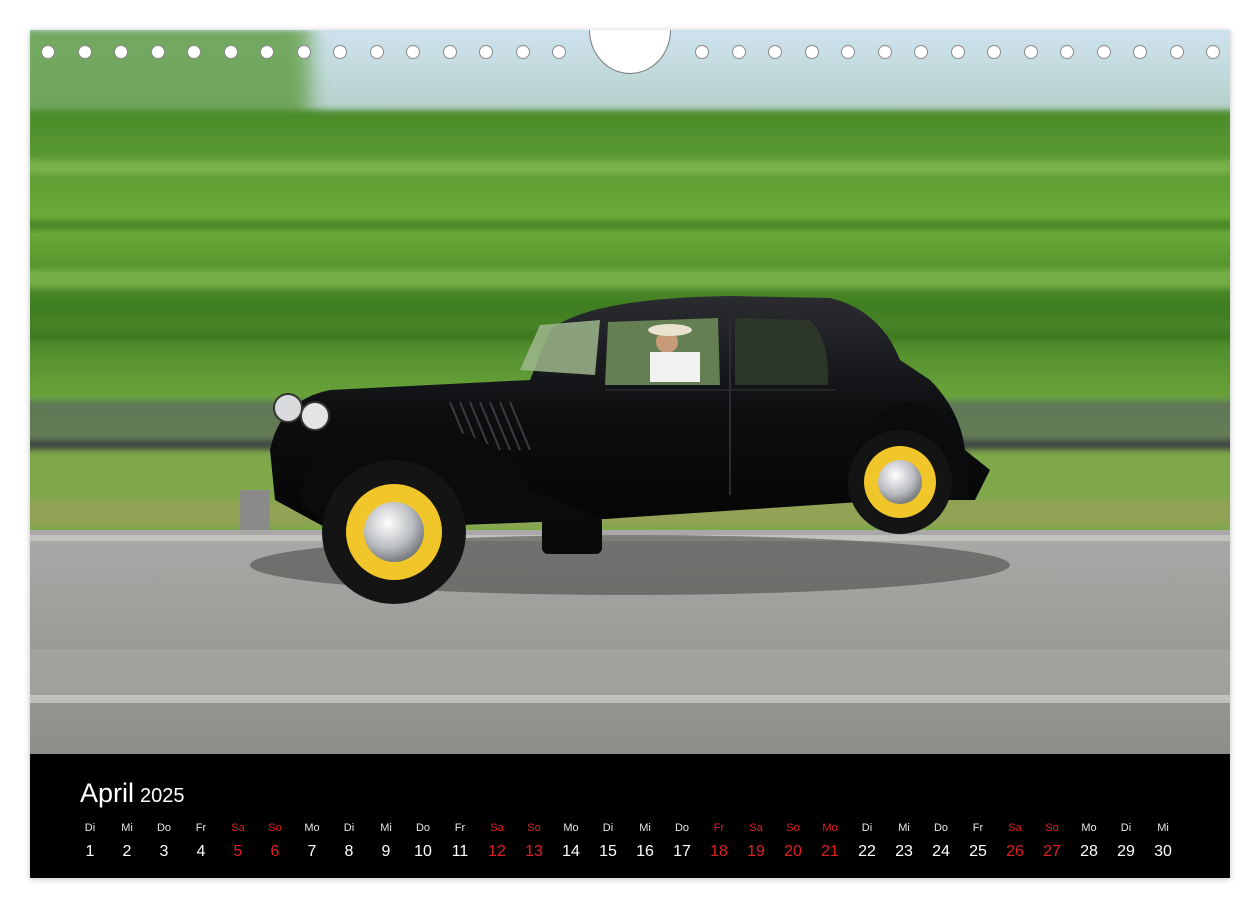  I want to click on day-number: 7, so click(312, 851).